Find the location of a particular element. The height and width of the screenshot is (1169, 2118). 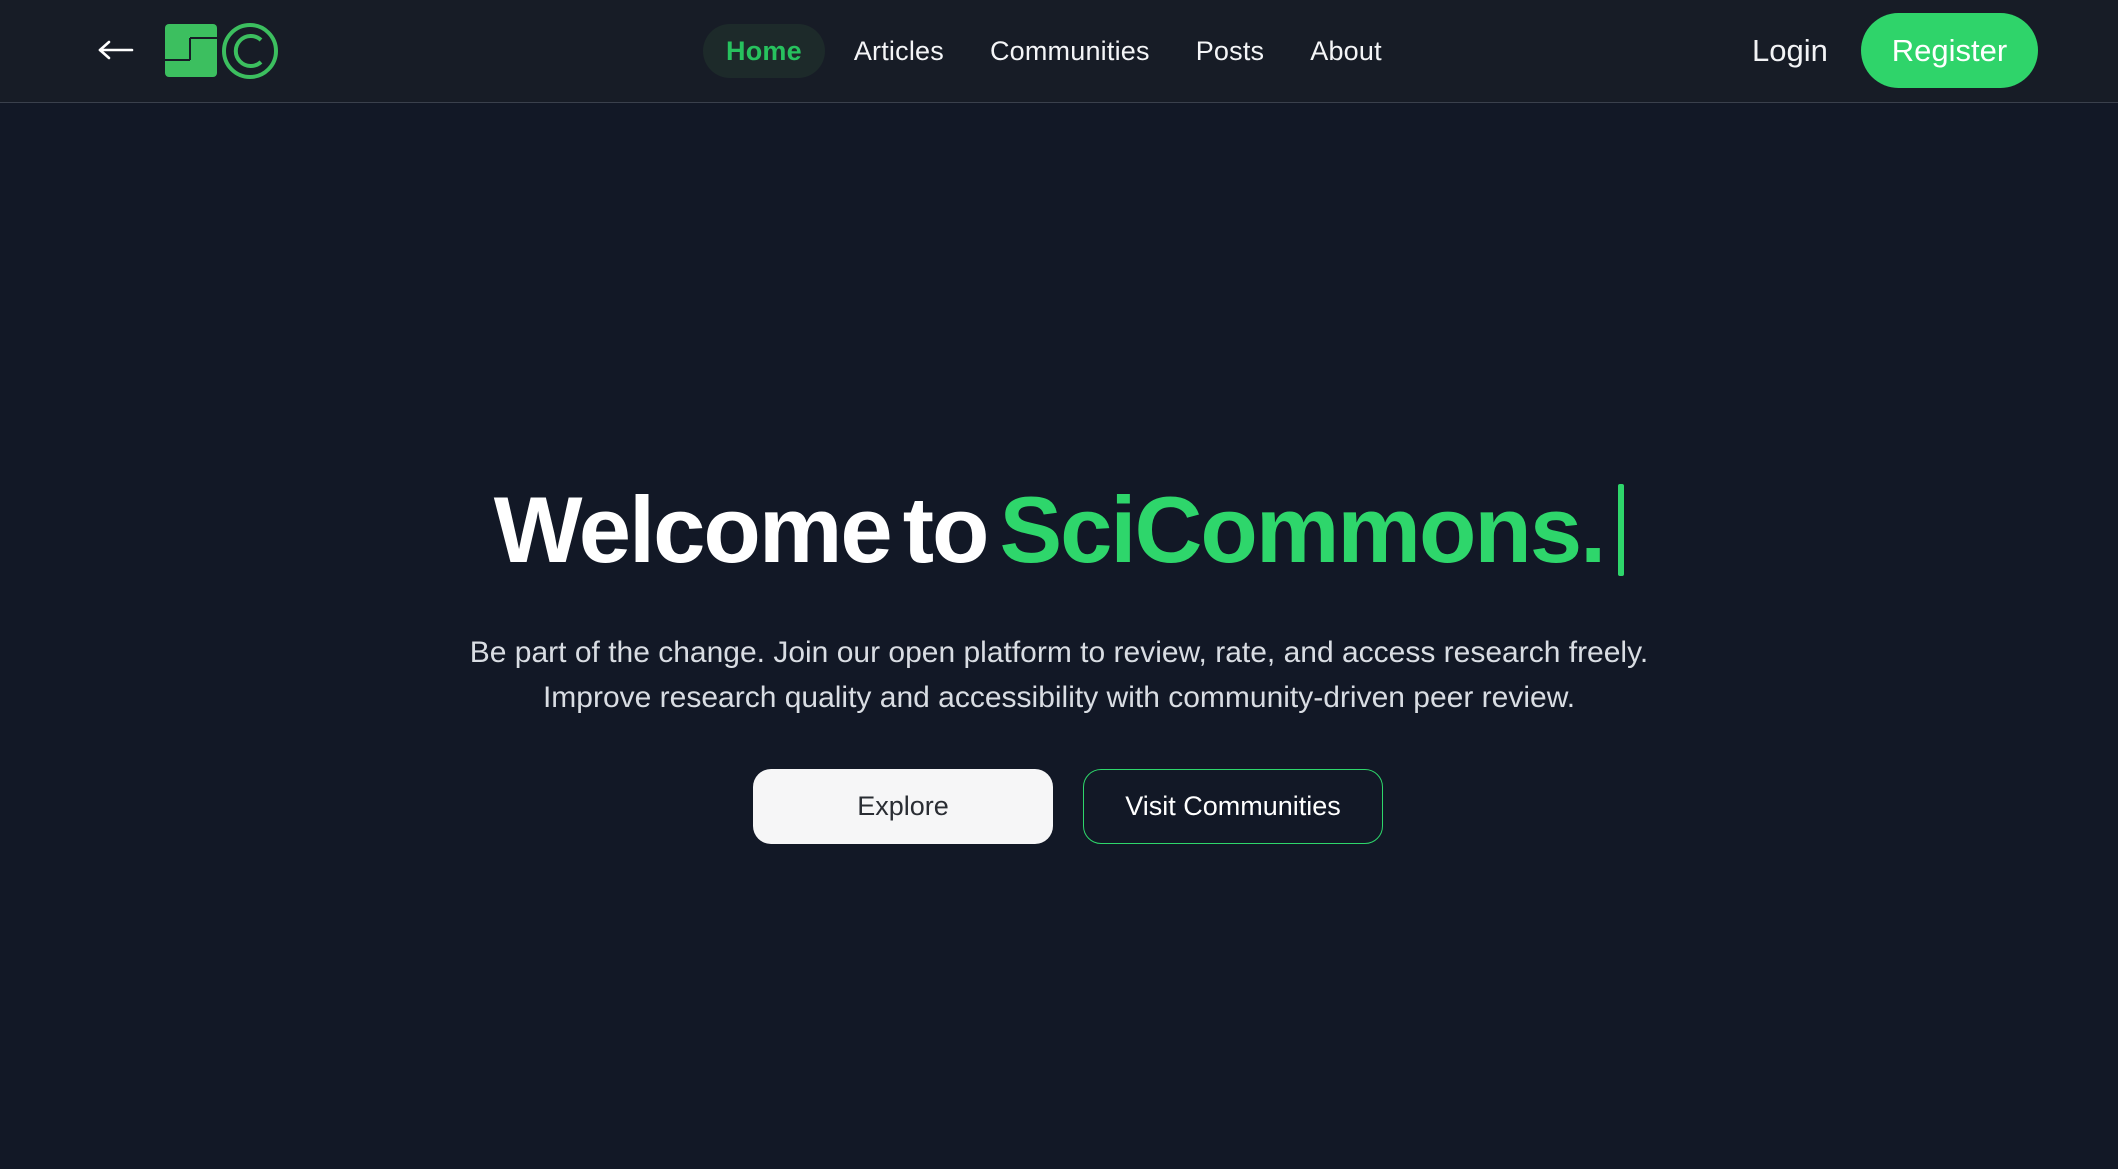

nav-articles: Articles is located at coordinates (899, 51).